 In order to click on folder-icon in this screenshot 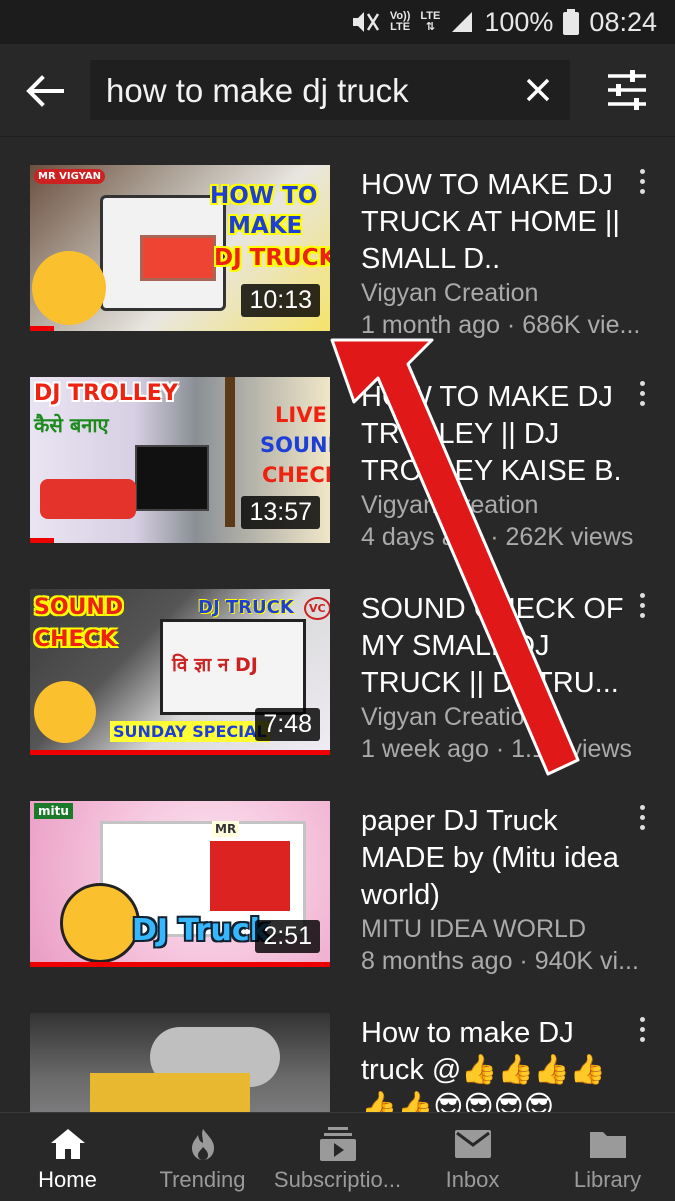, I will do `click(607, 1145)`.